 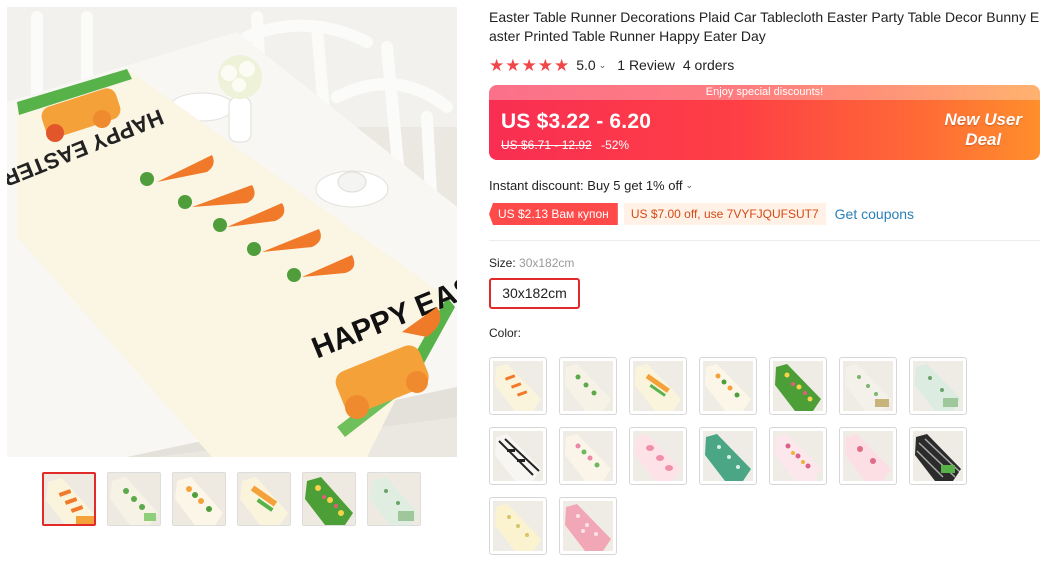 I want to click on instant-discount-text: Instant discount: Buy 5 get 1% off, so click(x=586, y=185).